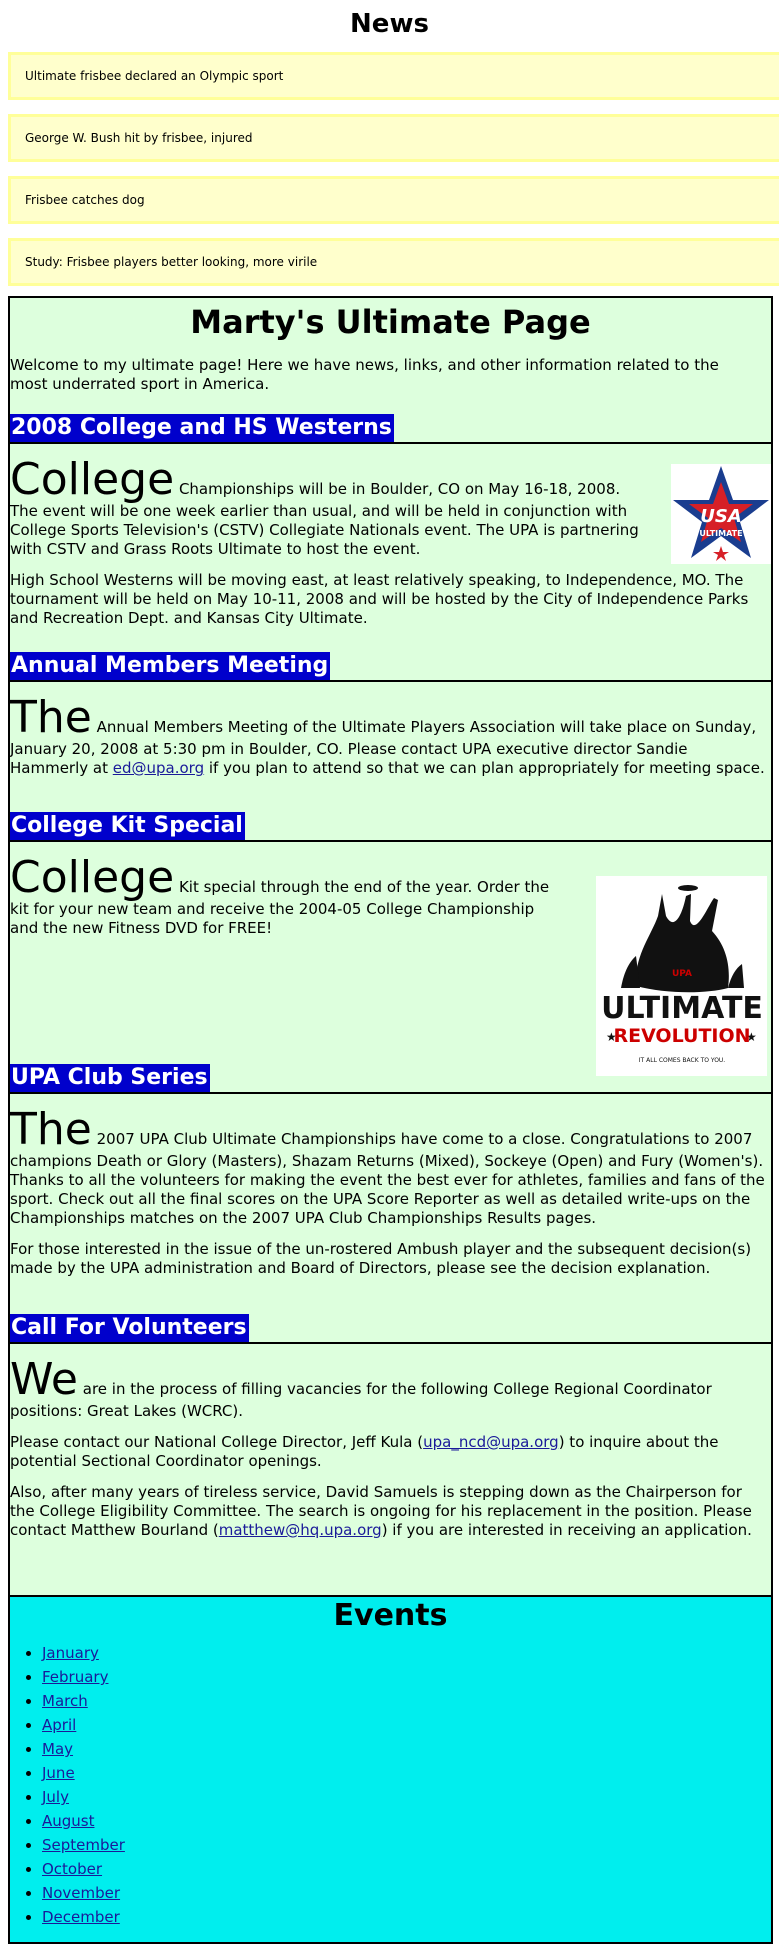  What do you see at coordinates (300, 1530) in the screenshot?
I see `email-link: matthew@hq.upa.org` at bounding box center [300, 1530].